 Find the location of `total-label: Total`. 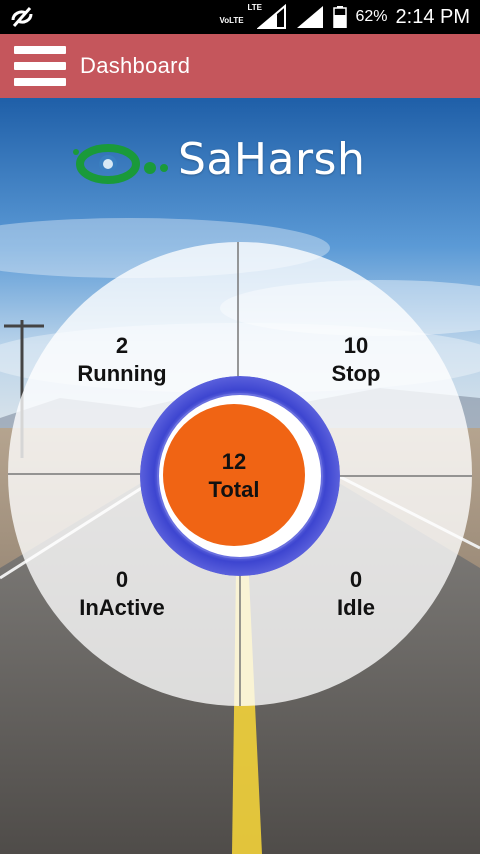

total-label: Total is located at coordinates (234, 489).